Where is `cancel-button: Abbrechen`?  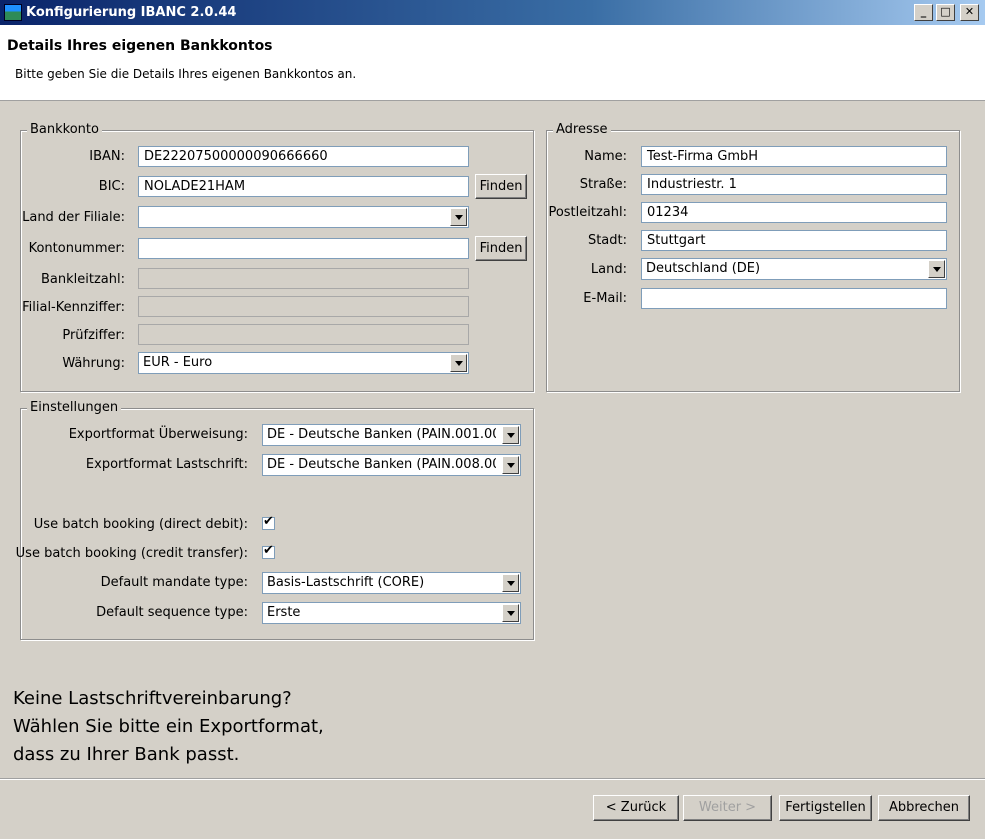 cancel-button: Abbrechen is located at coordinates (924, 808).